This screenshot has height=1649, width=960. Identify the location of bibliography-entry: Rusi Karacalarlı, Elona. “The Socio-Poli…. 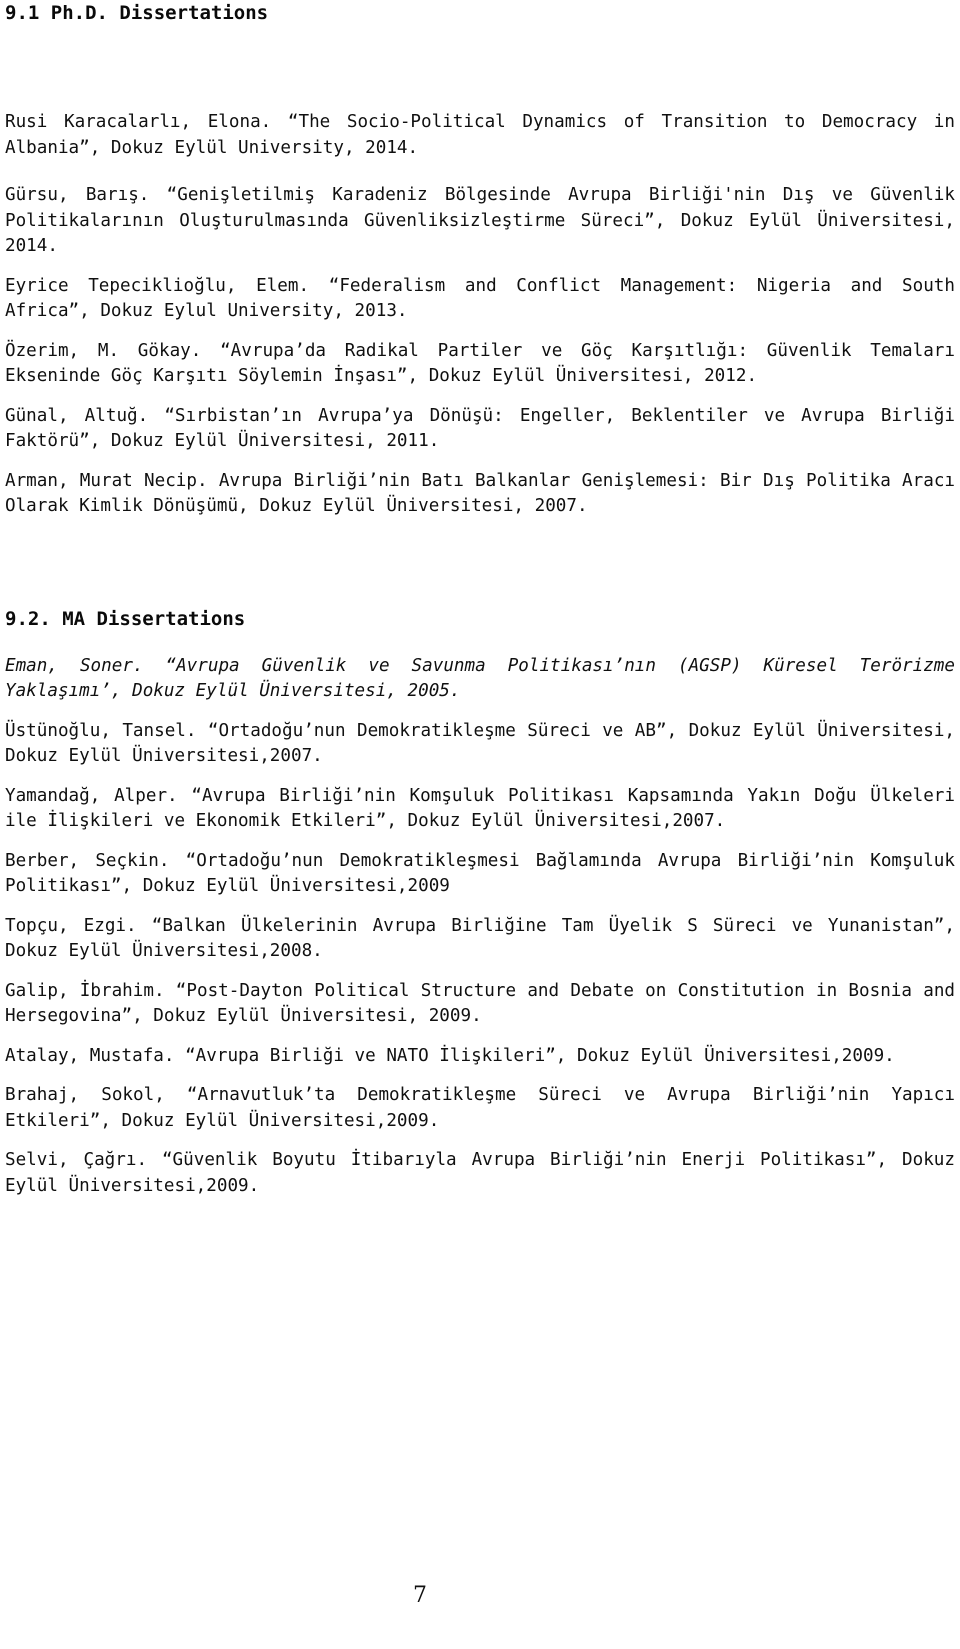
(480, 135).